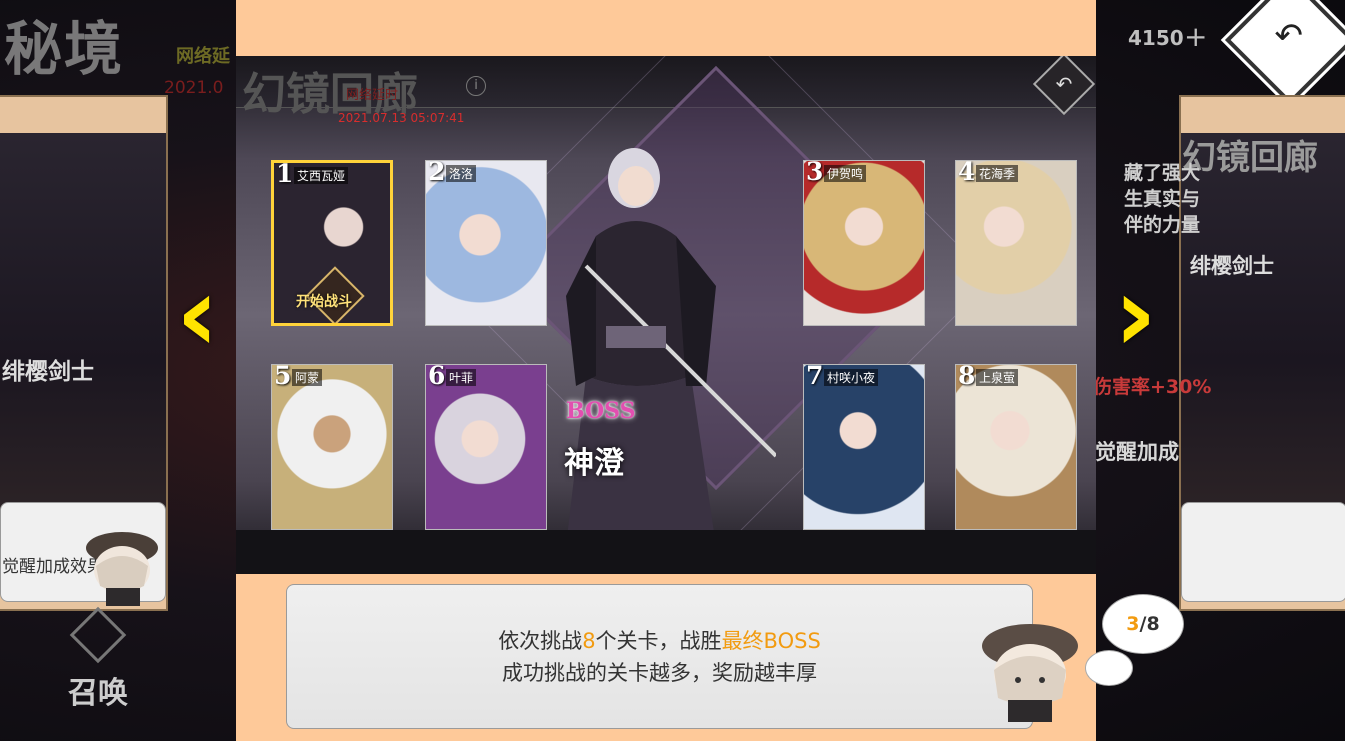 This screenshot has height=741, width=1345. Describe the element at coordinates (1016, 447) in the screenshot. I see `stage-card-8: 8 上泉萤` at that location.